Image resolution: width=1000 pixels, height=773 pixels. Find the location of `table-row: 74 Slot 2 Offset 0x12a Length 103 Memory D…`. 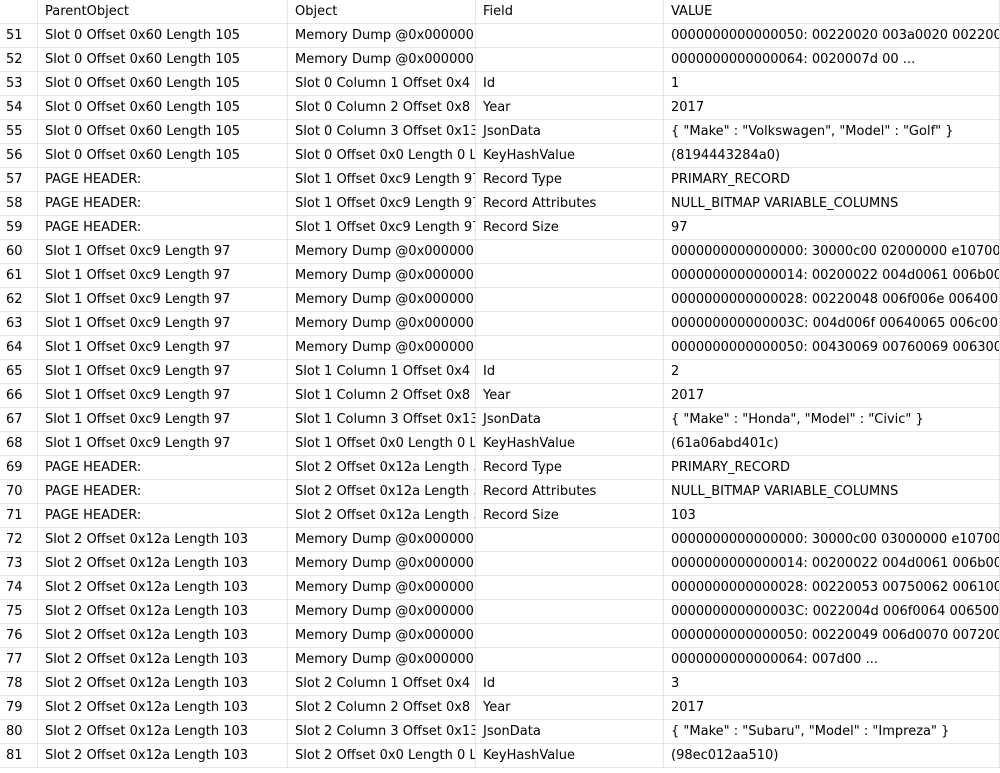

table-row: 74 Slot 2 Offset 0x12a Length 103 Memory D… is located at coordinates (500, 588).